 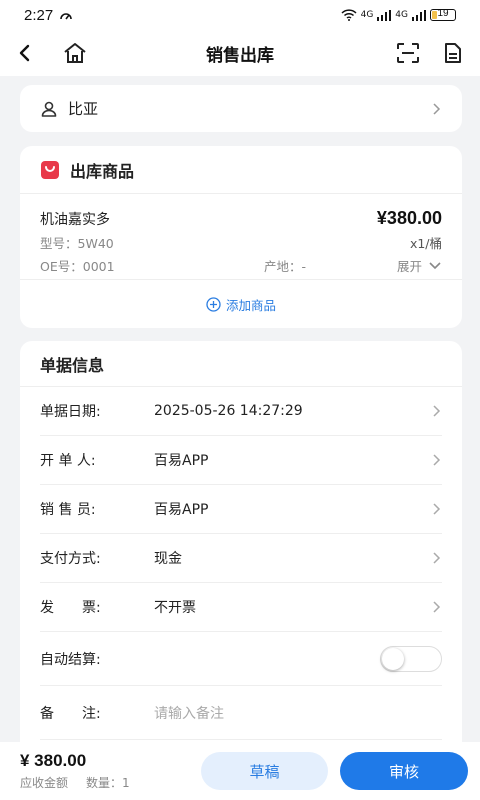 I want to click on status-time: 2:27, so click(x=39, y=15).